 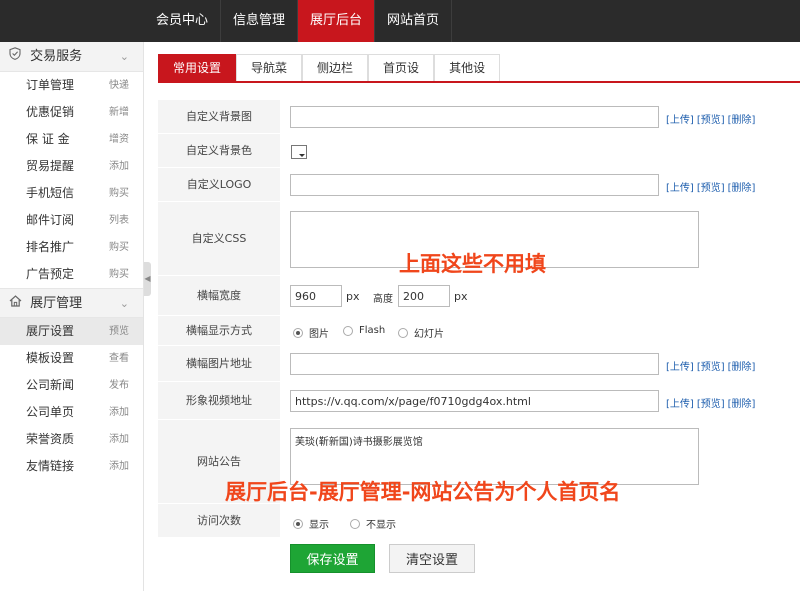 What do you see at coordinates (381, 525) in the screenshot?
I see `radio-label: 不显示` at bounding box center [381, 525].